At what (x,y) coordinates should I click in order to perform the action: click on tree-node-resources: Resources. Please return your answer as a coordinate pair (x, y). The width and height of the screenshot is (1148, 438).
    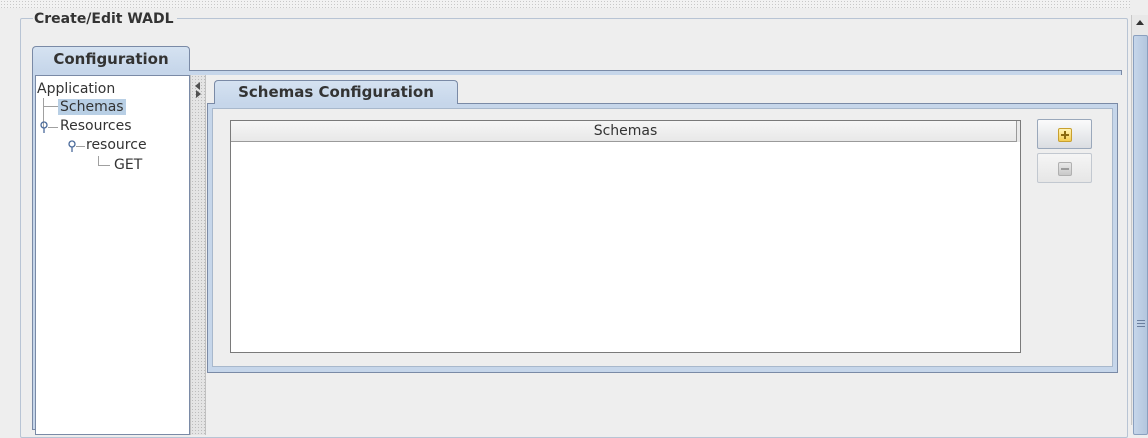
    Looking at the image, I should click on (96, 126).